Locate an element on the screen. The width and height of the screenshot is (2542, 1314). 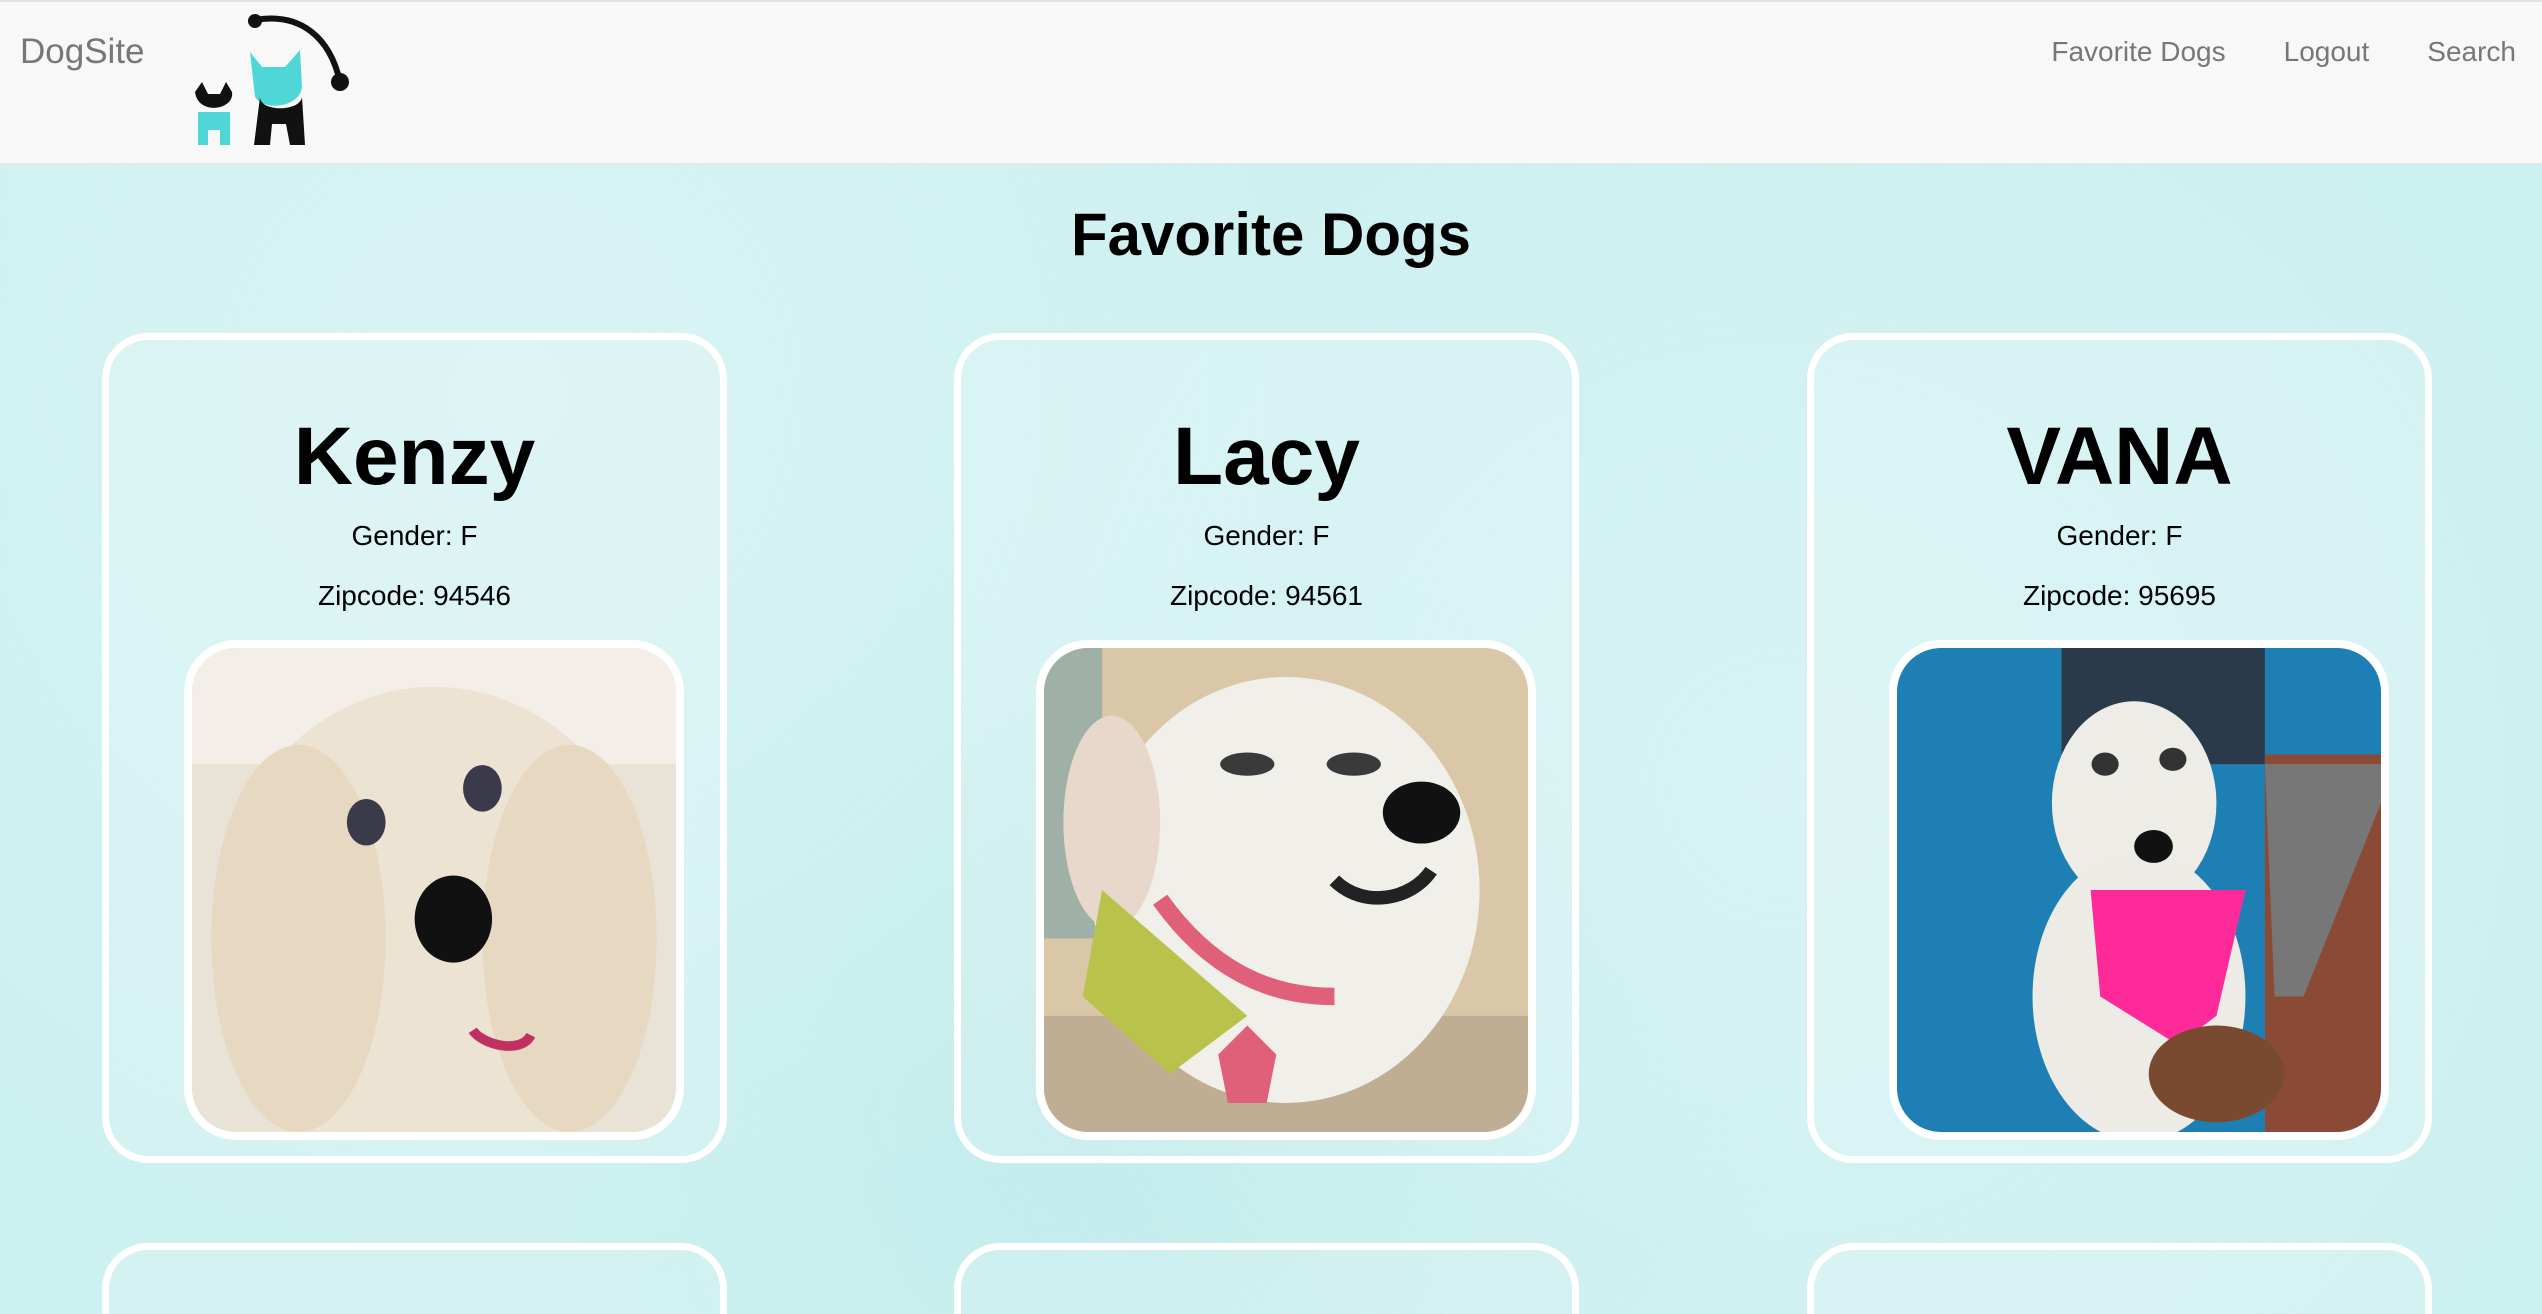
white-fluffy-dog-photo is located at coordinates (434, 890).